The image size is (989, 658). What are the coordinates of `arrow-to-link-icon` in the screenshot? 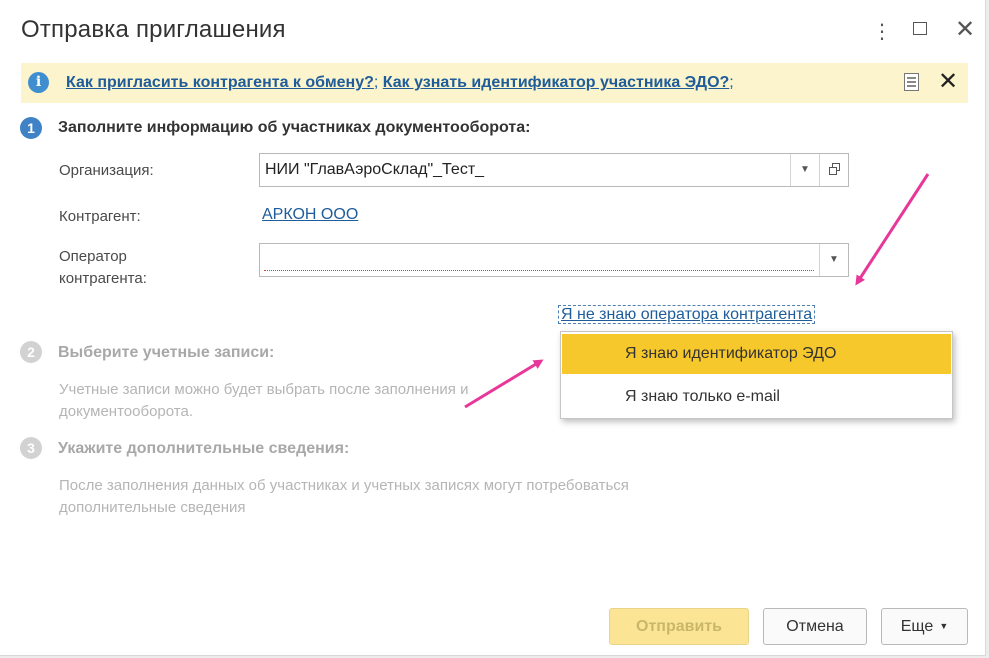 It's located at (892, 229).